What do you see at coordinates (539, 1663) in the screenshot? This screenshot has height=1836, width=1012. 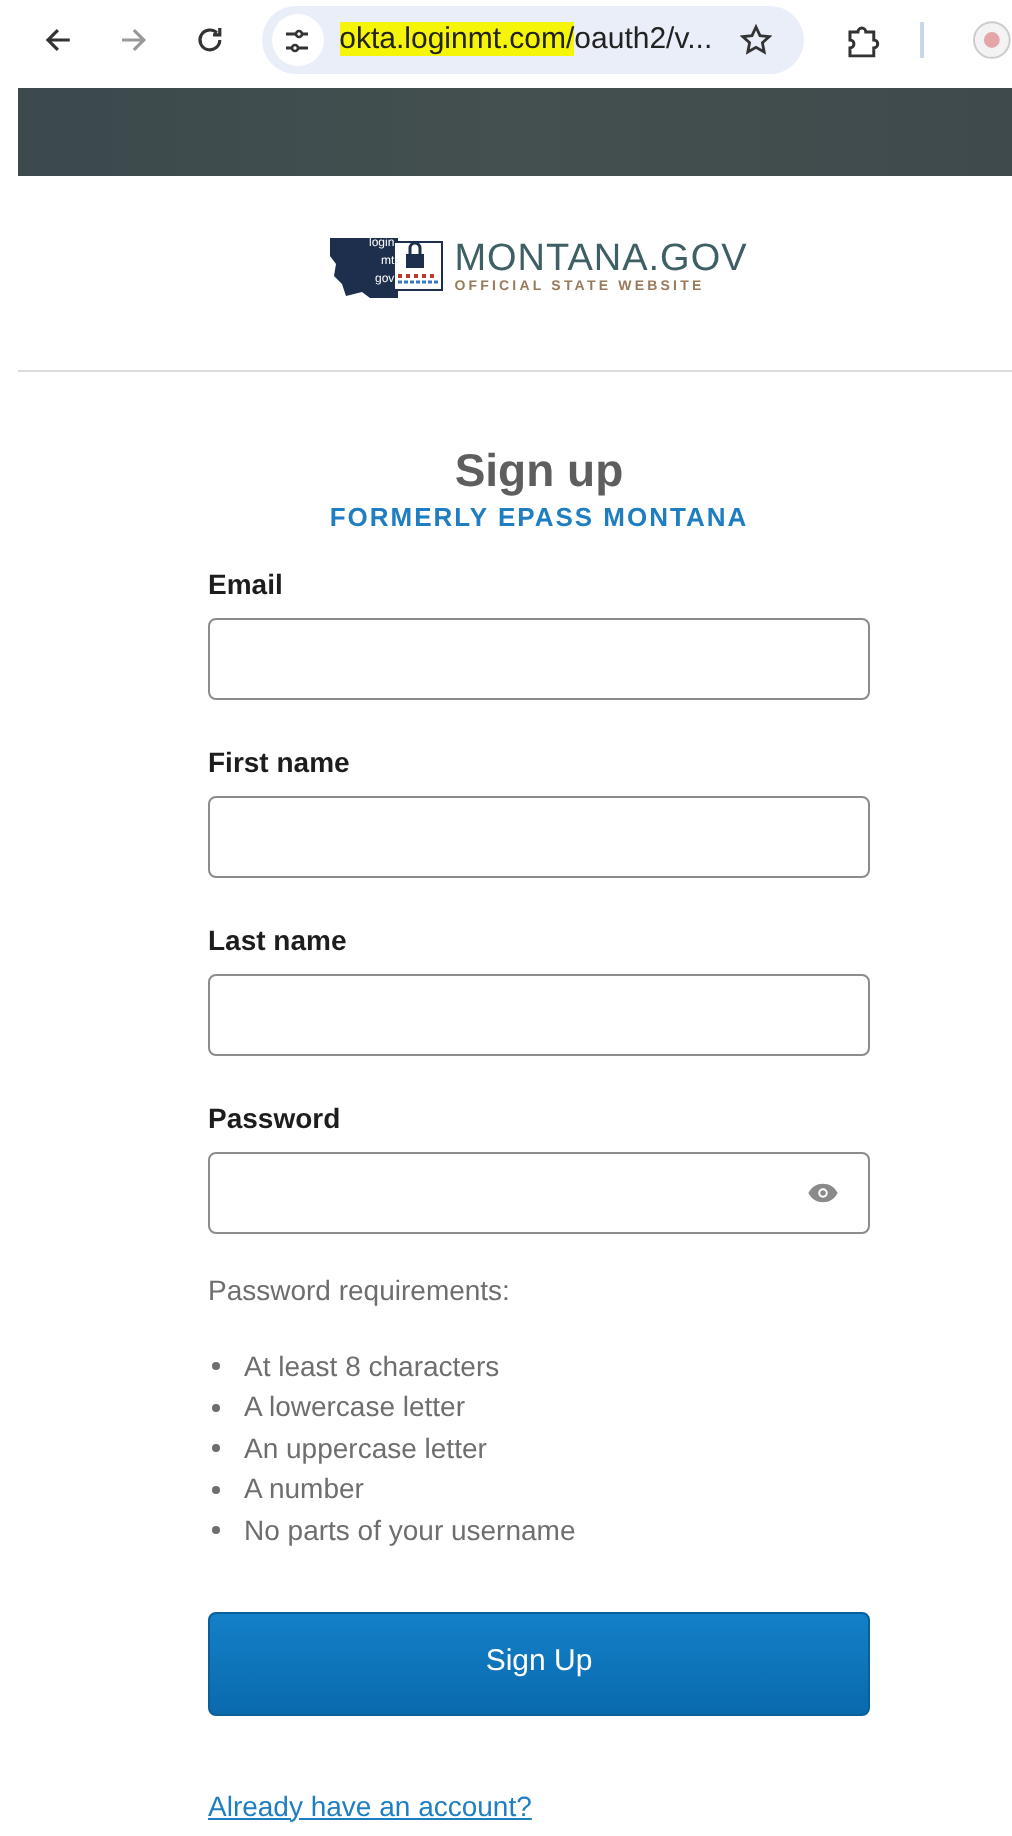 I see `sign-up-button: Sign Up` at bounding box center [539, 1663].